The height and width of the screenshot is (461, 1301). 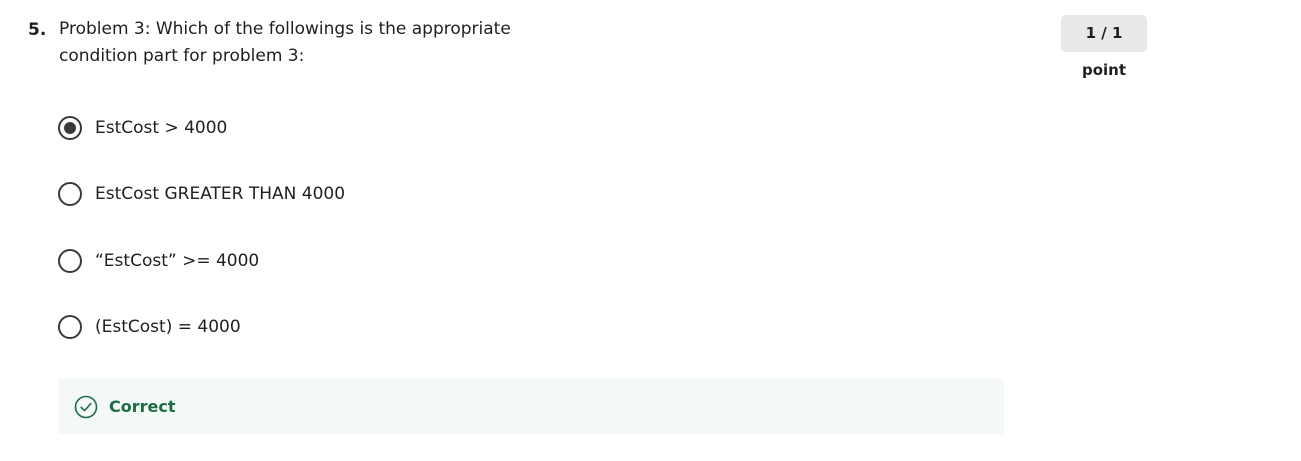 I want to click on option-label: “EstCost” >= 4000, so click(x=177, y=261).